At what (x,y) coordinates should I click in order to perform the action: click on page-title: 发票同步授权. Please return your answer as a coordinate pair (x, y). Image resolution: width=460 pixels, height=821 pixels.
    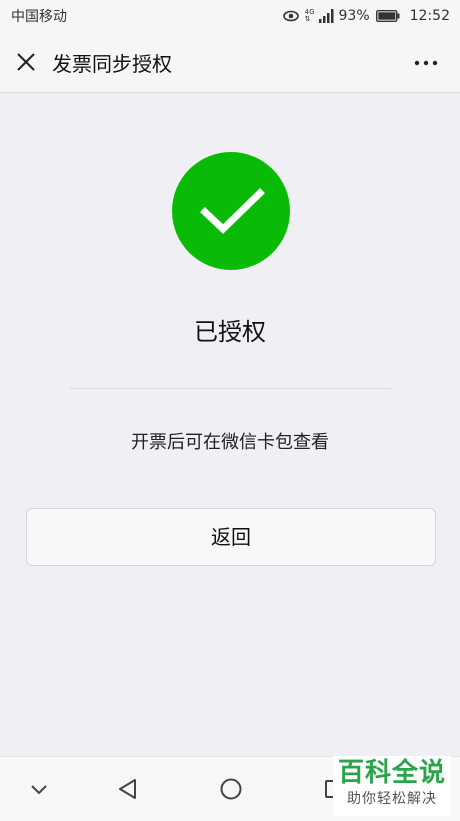
    Looking at the image, I should click on (112, 64).